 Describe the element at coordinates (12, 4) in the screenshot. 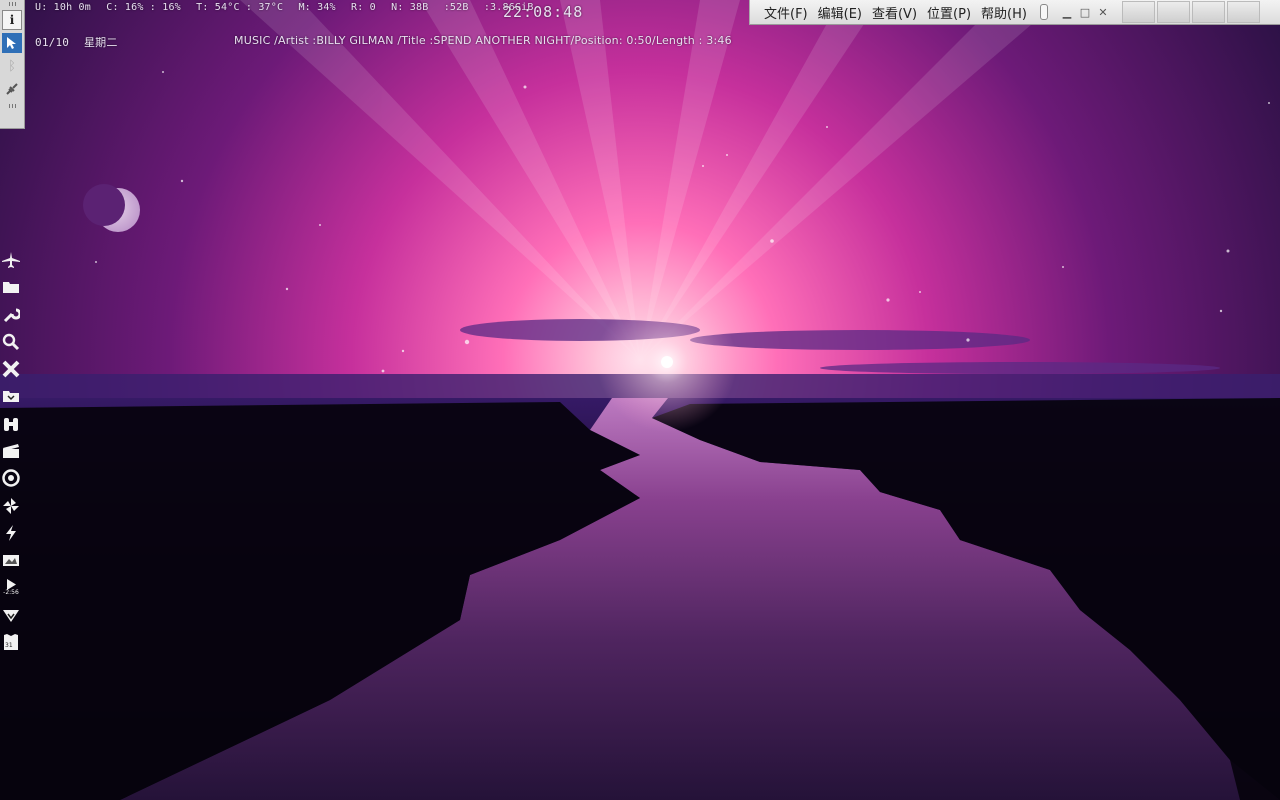

I see `tray-grip-handle` at that location.